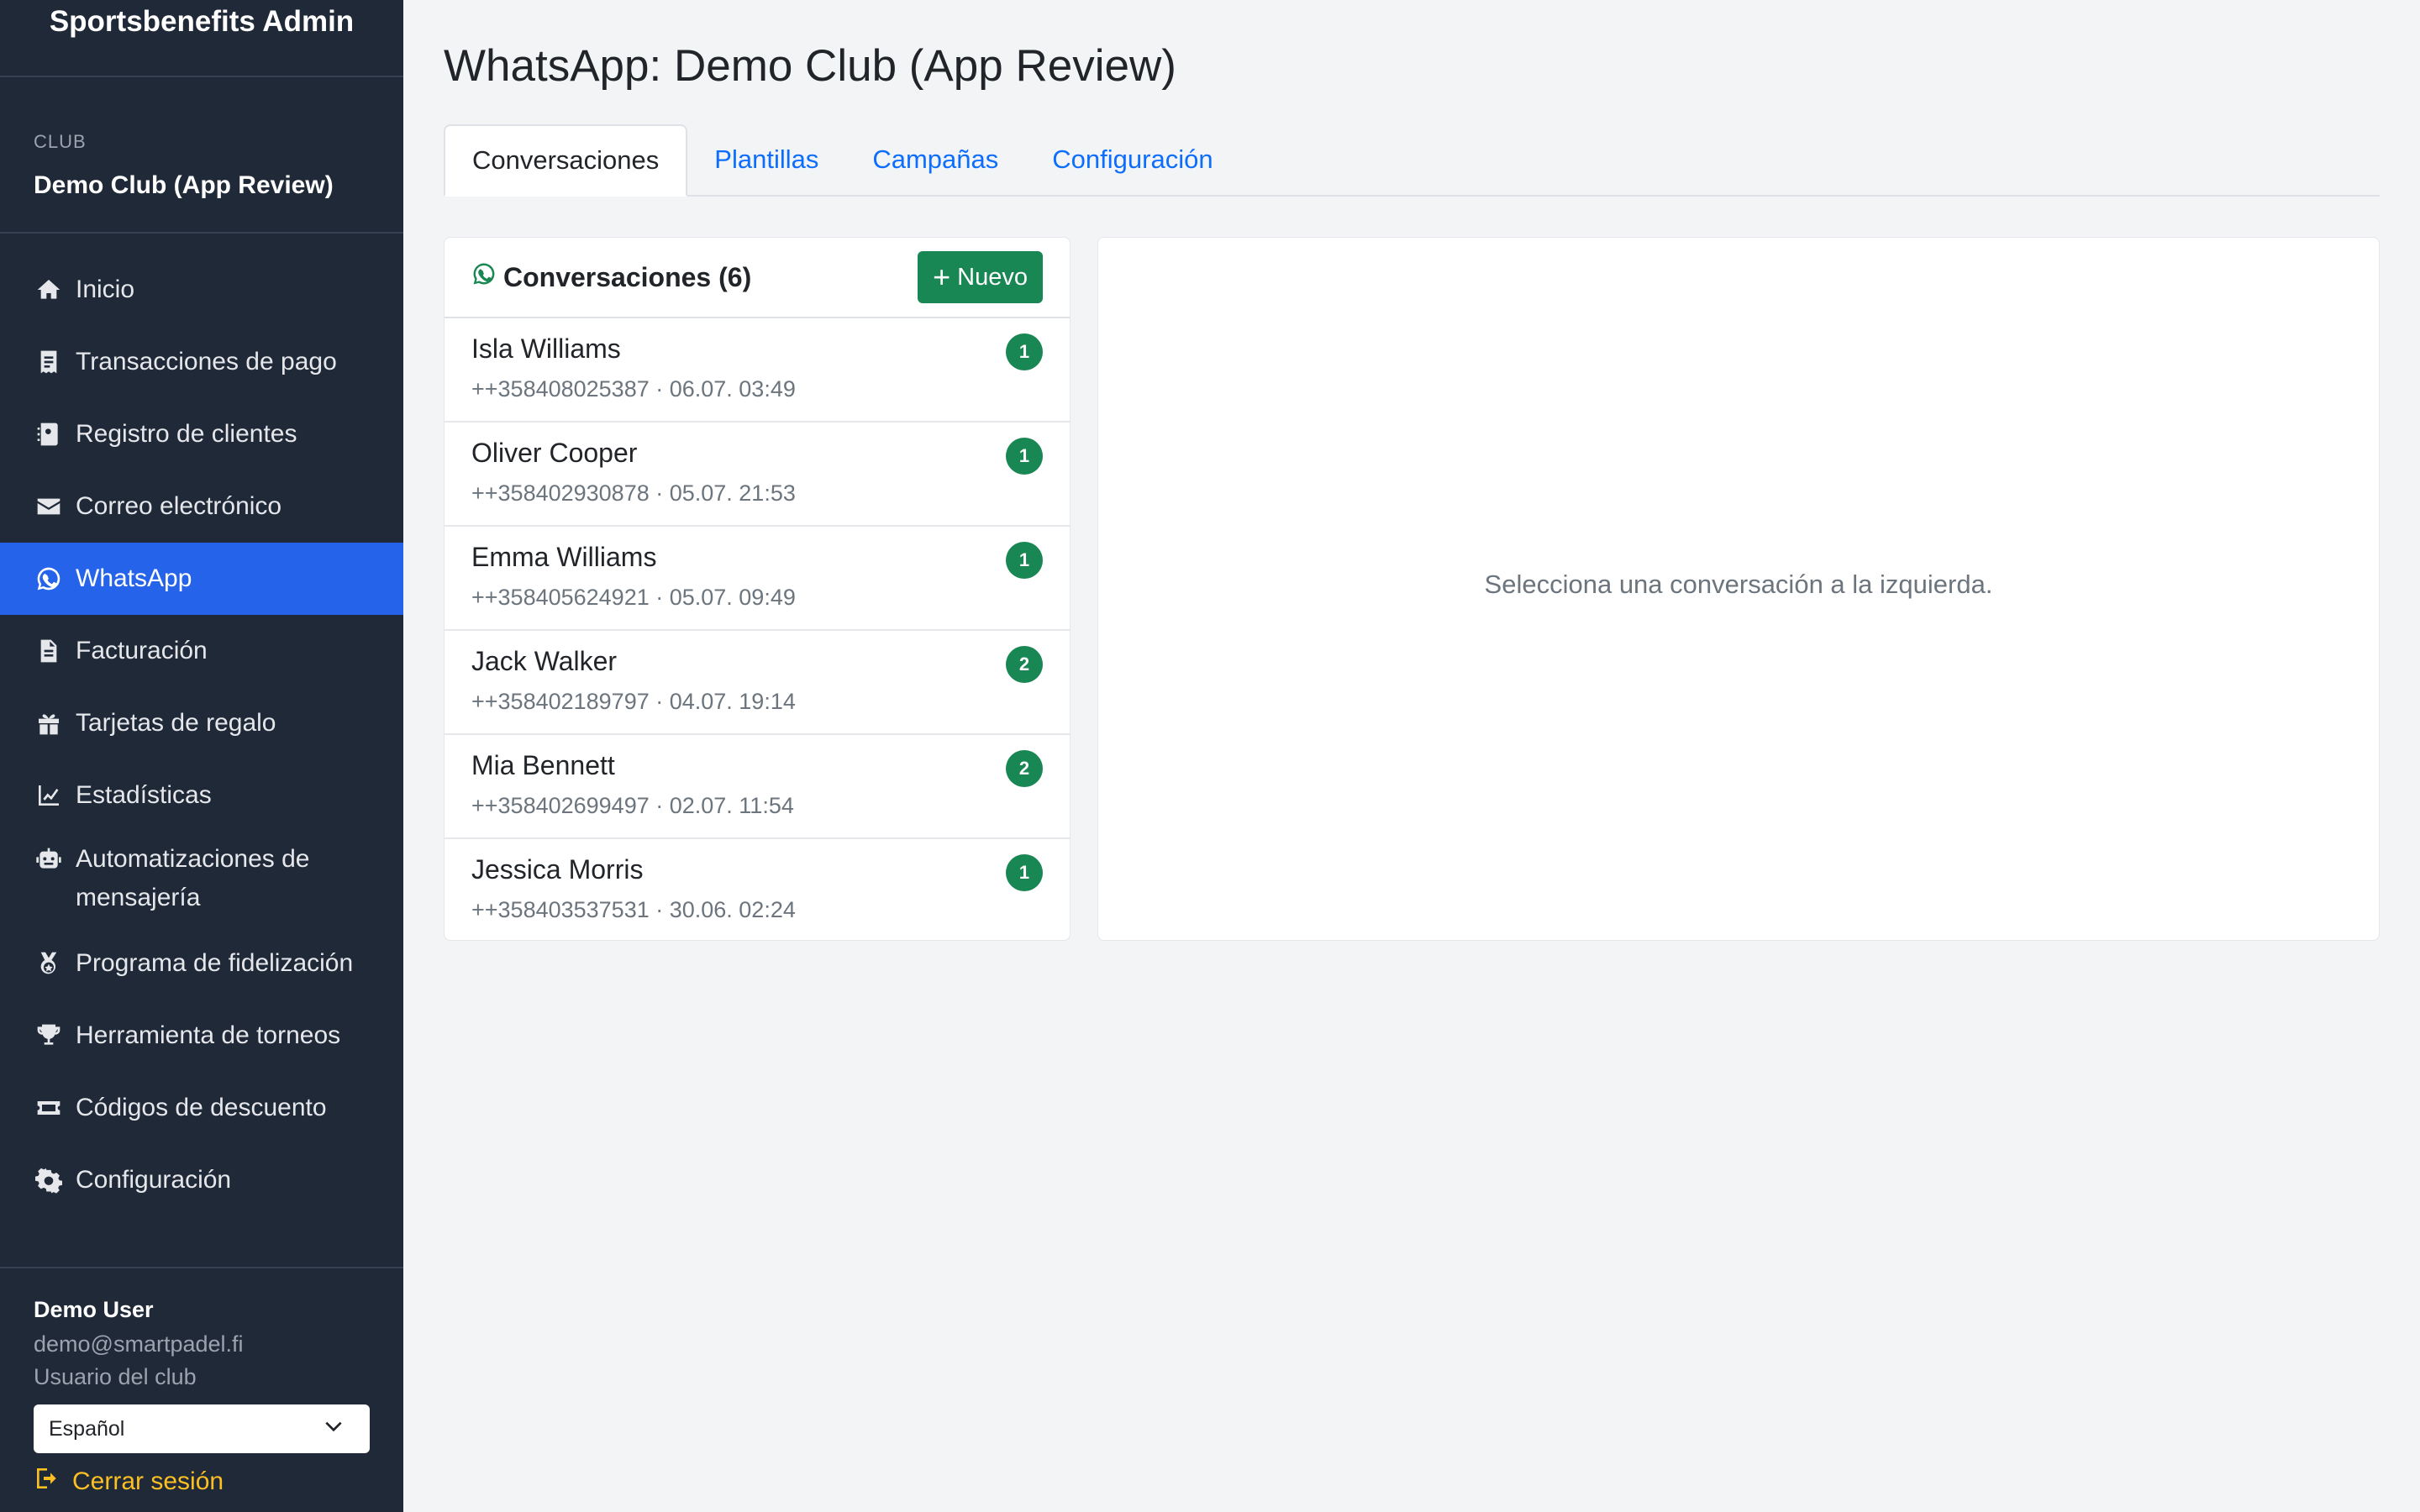 This screenshot has width=2420, height=1512. I want to click on sidebar-item-tarjetas-regalo: Tarjetas de regalo, so click(202, 723).